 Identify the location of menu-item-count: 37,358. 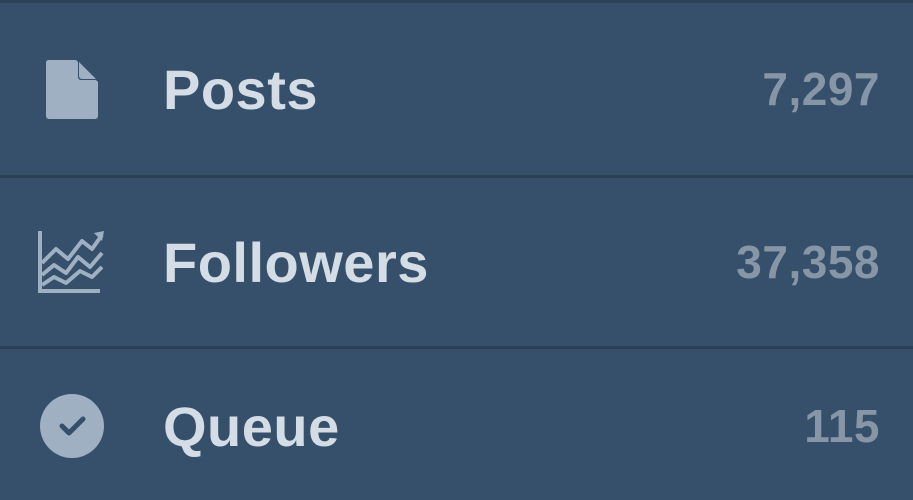
(808, 262).